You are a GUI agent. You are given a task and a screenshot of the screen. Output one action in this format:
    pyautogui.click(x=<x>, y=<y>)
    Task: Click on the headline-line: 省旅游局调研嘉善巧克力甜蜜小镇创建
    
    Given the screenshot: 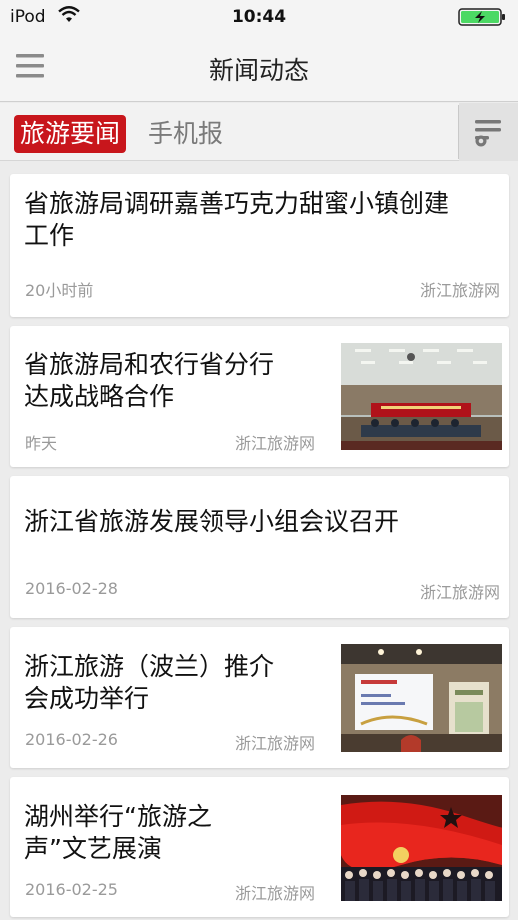 What is the action you would take?
    pyautogui.click(x=237, y=203)
    